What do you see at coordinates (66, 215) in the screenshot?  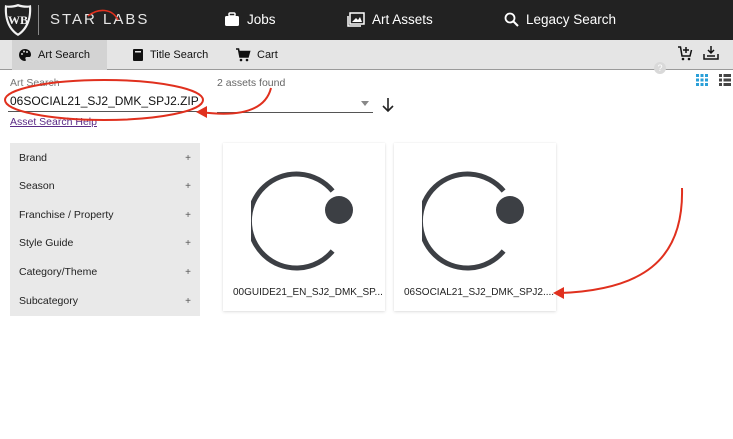 I see `facet-label: Franchise / Property` at bounding box center [66, 215].